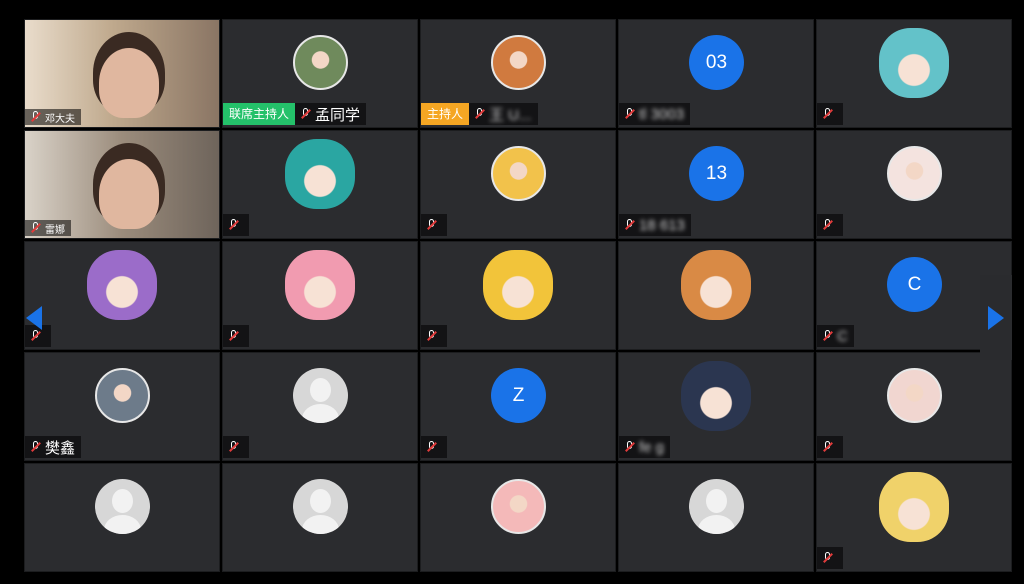 The width and height of the screenshot is (1024, 584). I want to click on participant-name-bar: C, so click(835, 336).